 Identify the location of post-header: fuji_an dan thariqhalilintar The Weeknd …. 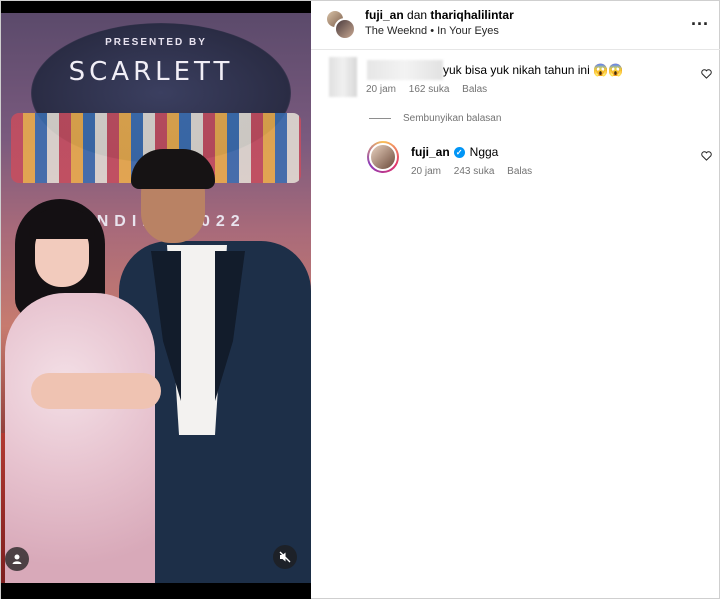
(515, 25).